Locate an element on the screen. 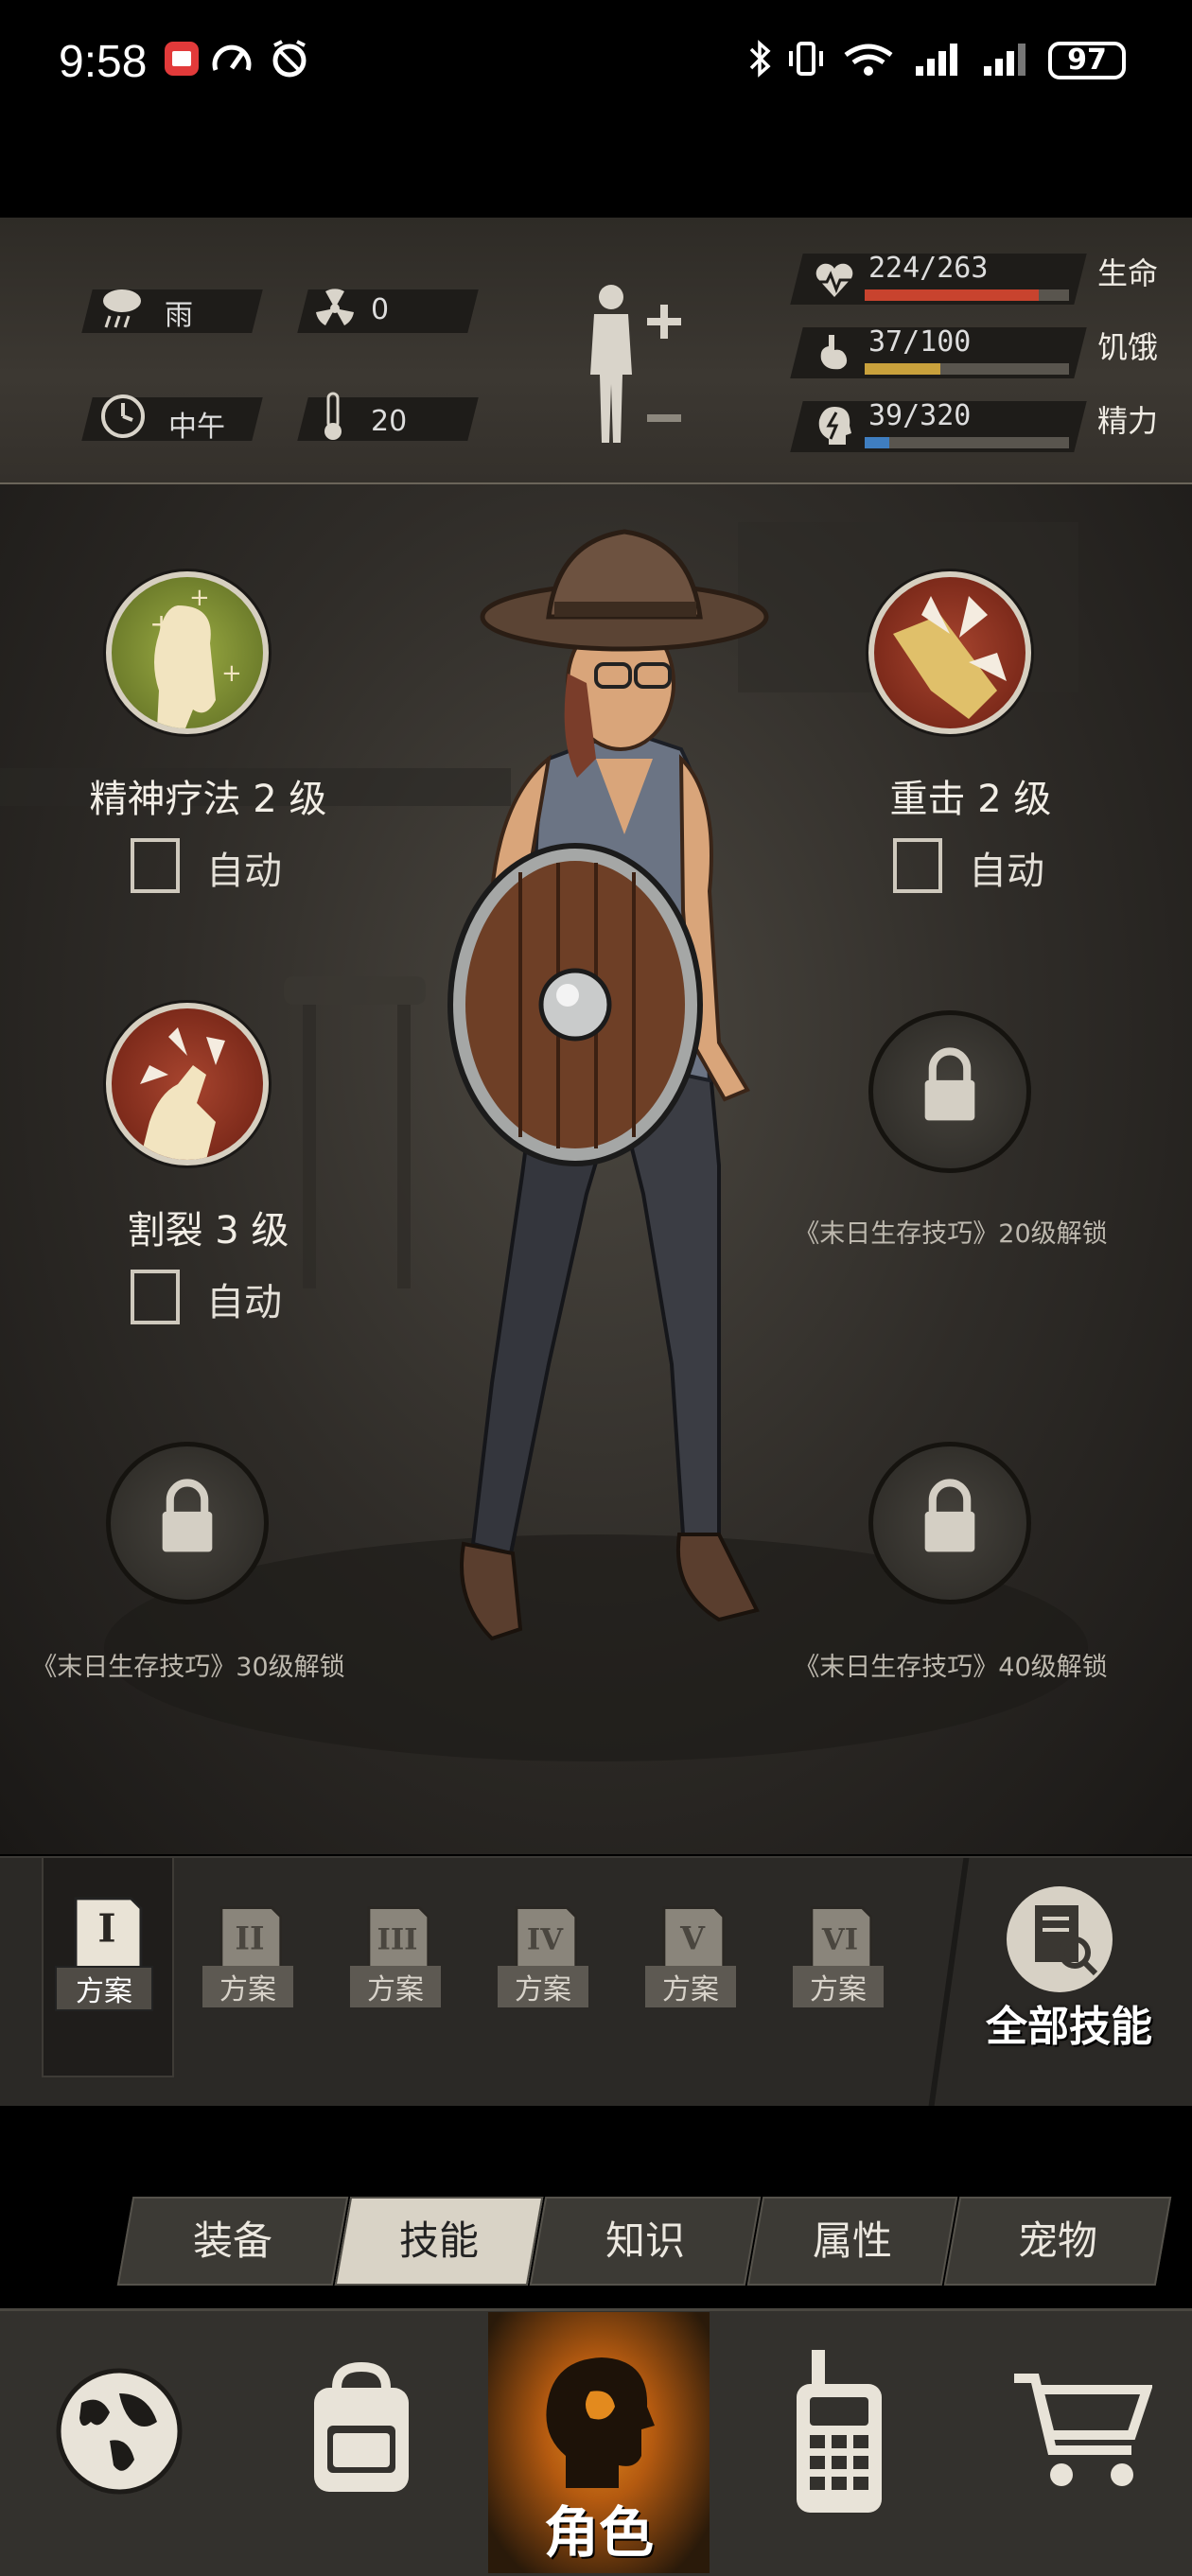 This screenshot has height=2576, width=1192. unlock-requirement-40: 《末日生存技巧》40级解锁 is located at coordinates (951, 1668).